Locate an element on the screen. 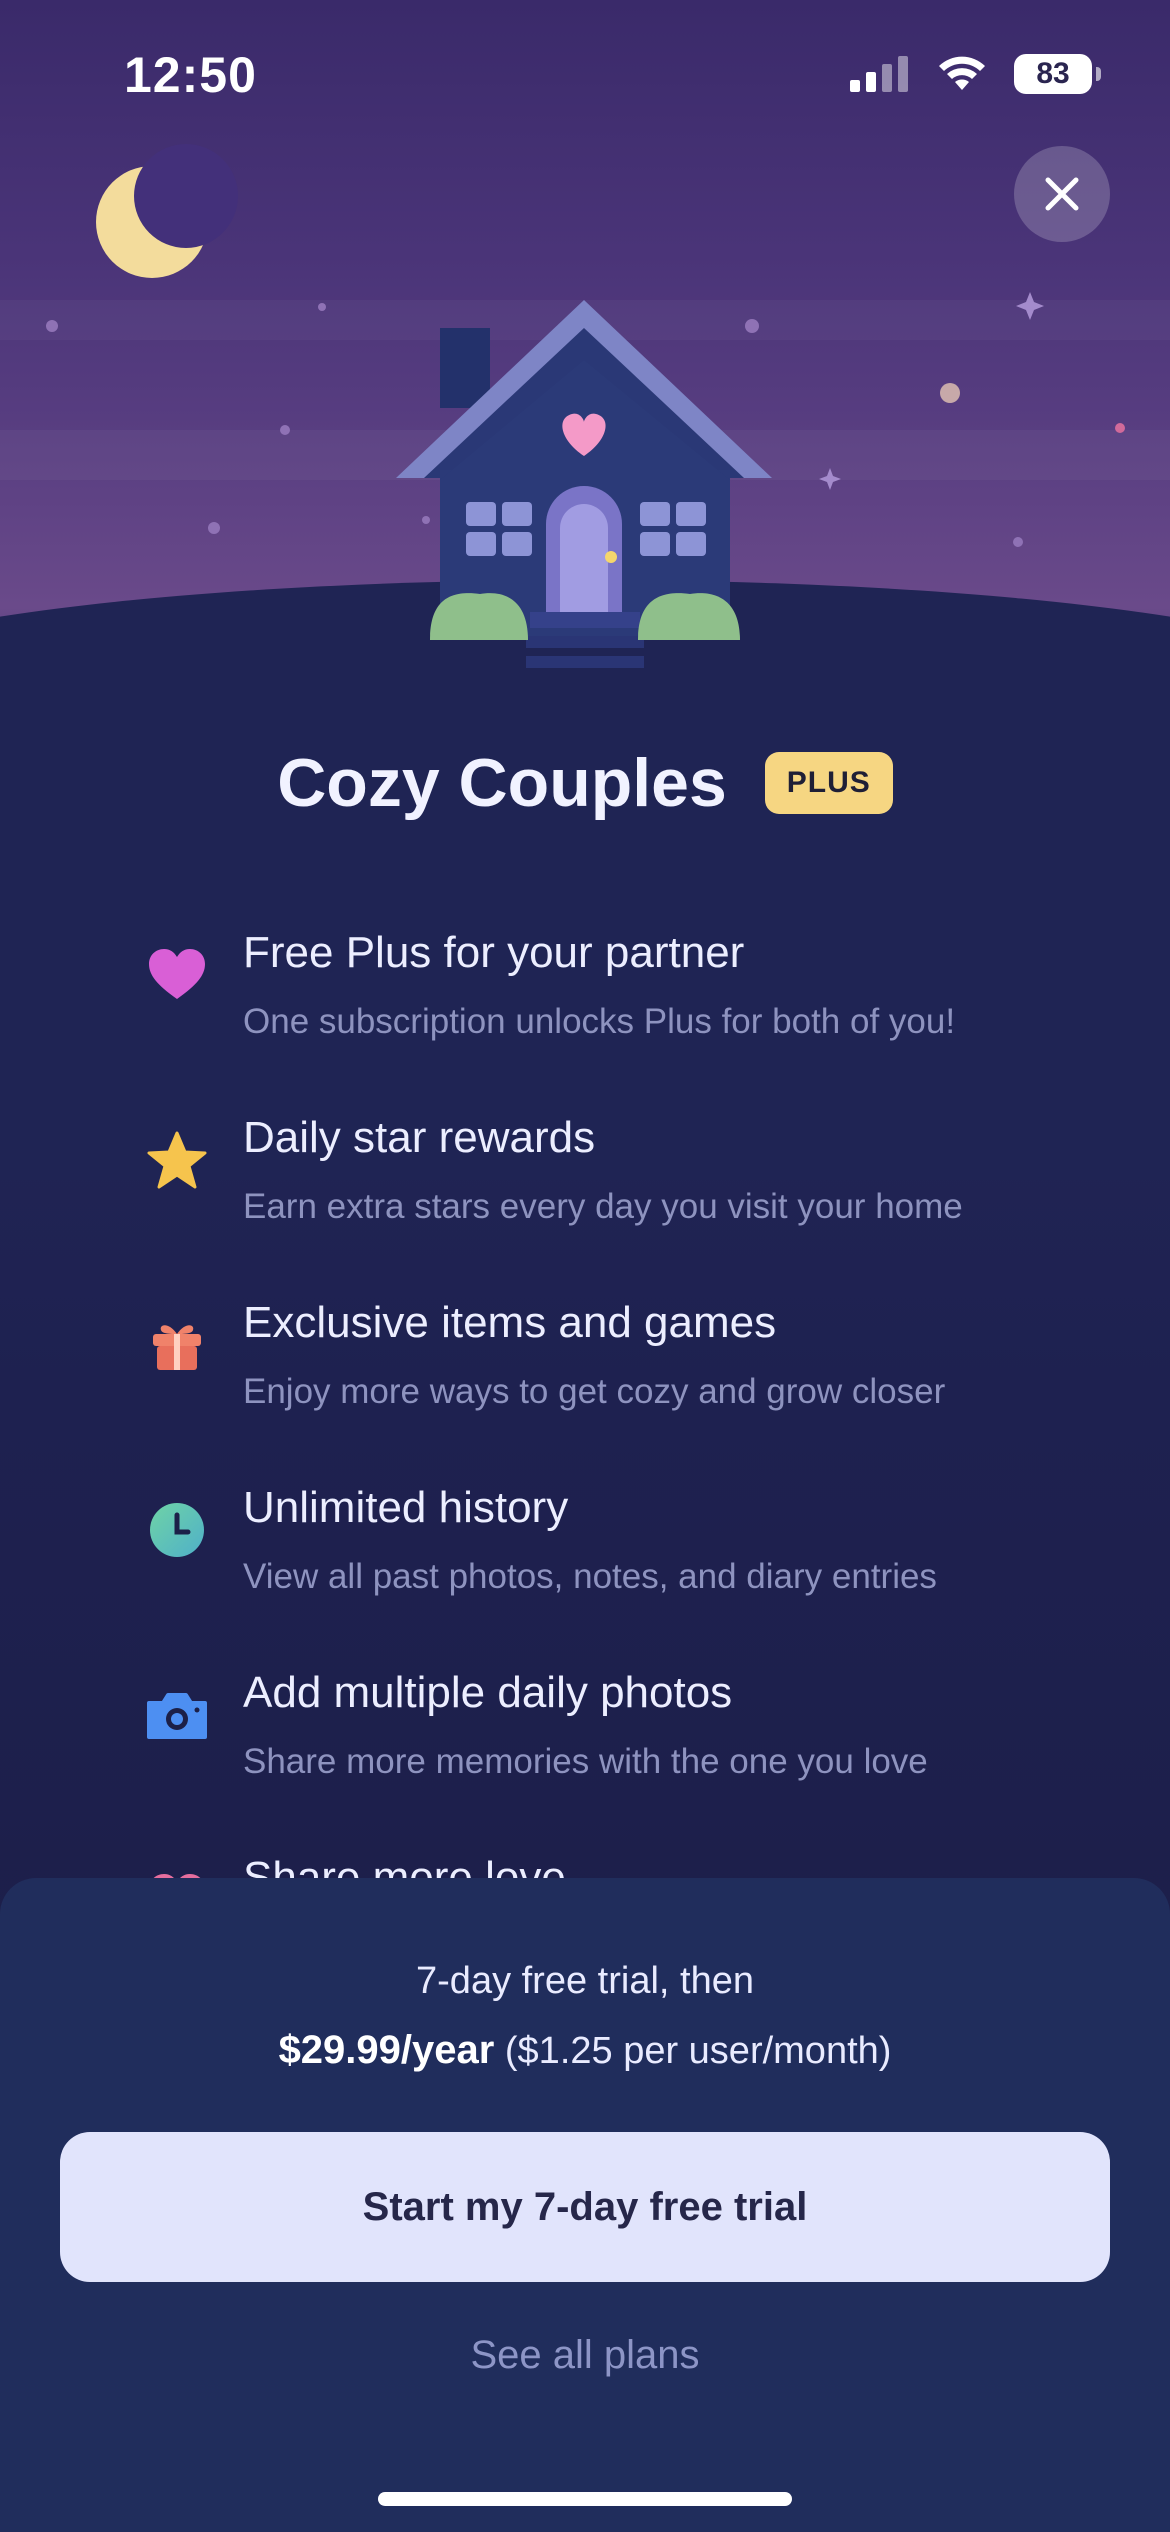 The image size is (1170, 2532). title-row: Cozy Couples PLUS is located at coordinates (585, 783).